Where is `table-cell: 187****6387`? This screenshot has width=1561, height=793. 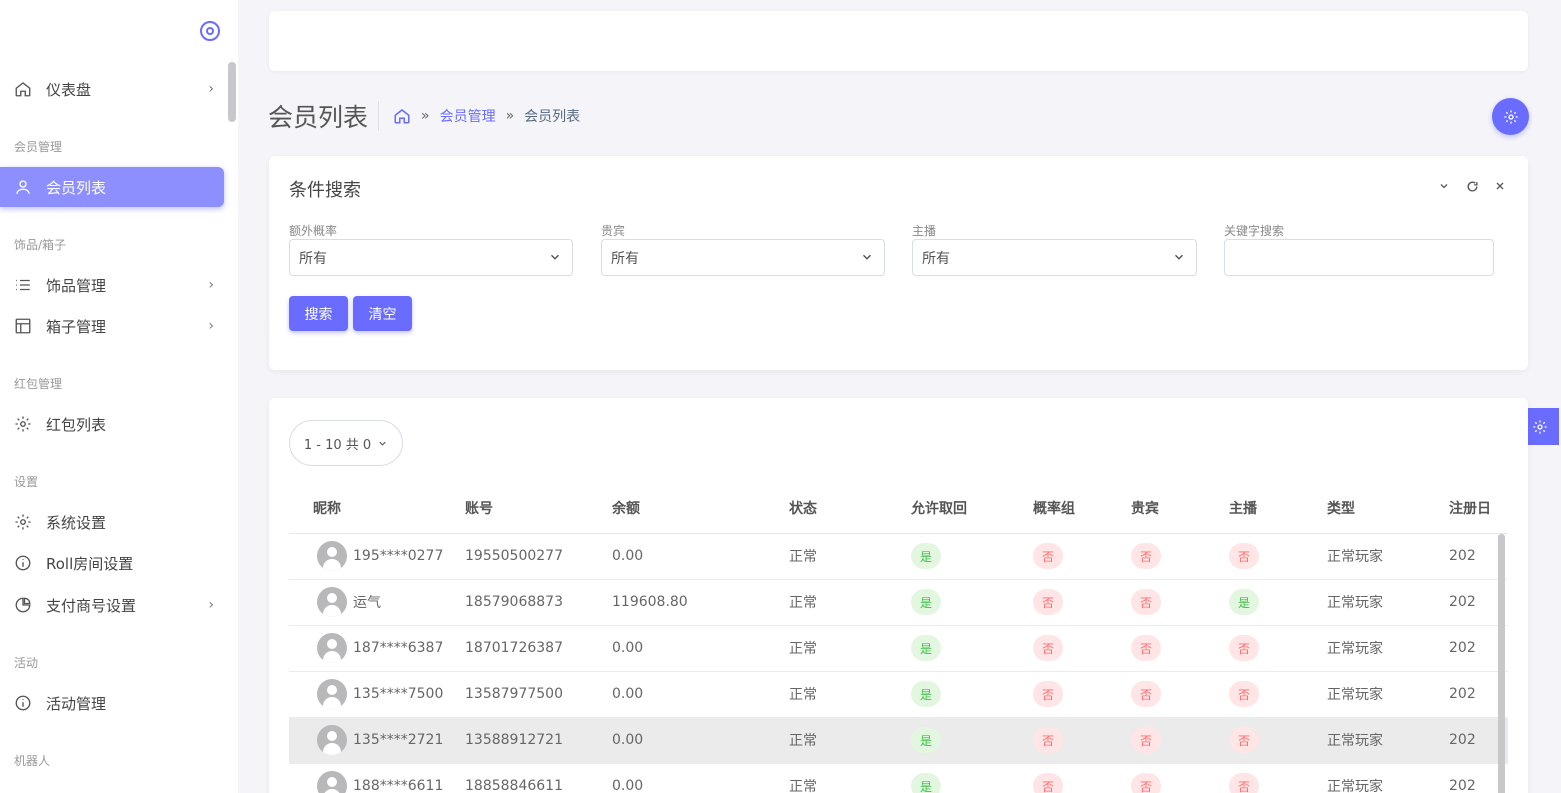 table-cell: 187****6387 is located at coordinates (377, 648).